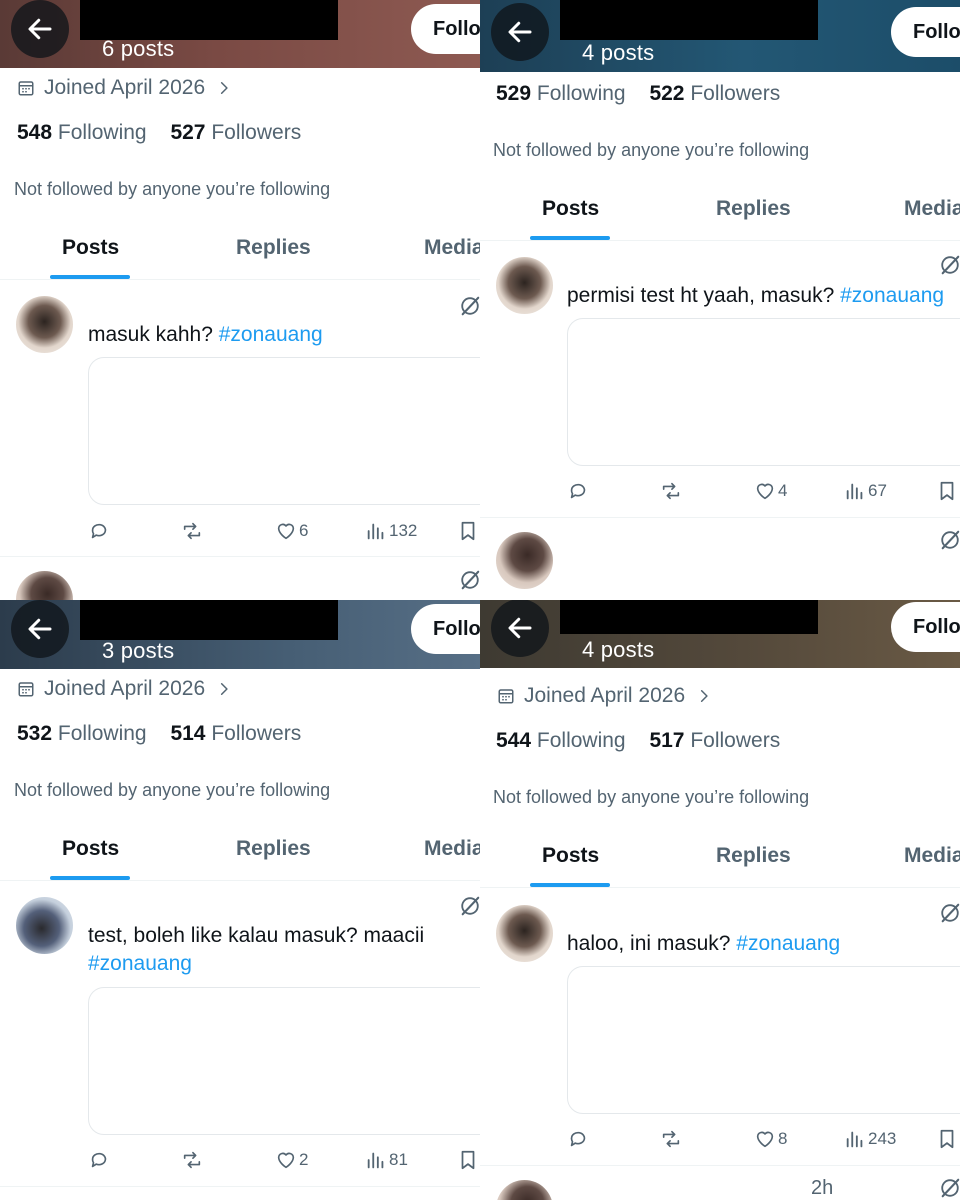 The width and height of the screenshot is (960, 1200). I want to click on following-link: 544 Following, so click(561, 740).